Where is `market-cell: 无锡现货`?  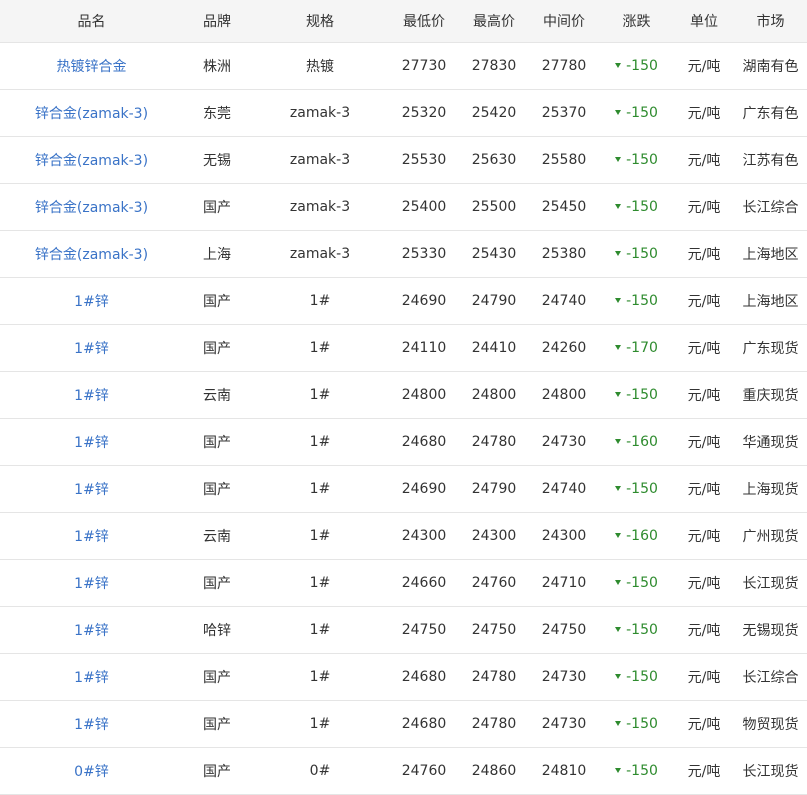
market-cell: 无锡现货 is located at coordinates (770, 630).